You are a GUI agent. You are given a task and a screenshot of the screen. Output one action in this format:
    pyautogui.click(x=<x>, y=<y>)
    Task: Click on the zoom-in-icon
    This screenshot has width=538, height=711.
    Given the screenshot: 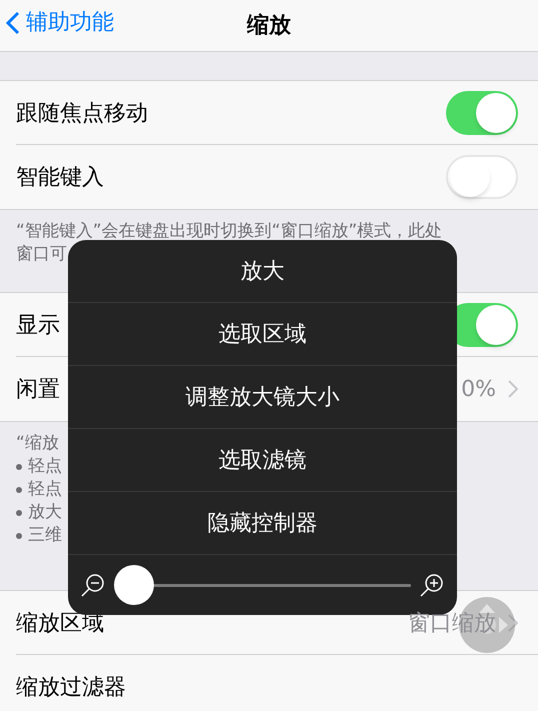 What is the action you would take?
    pyautogui.click(x=432, y=585)
    